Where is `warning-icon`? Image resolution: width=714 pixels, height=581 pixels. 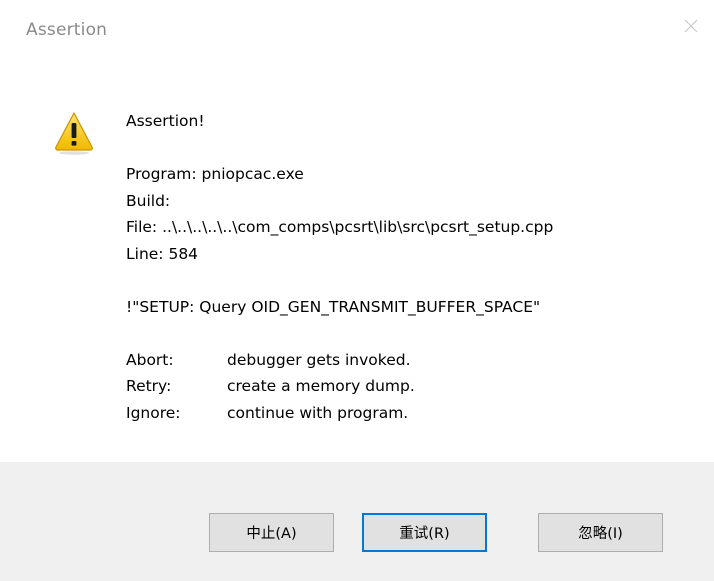 warning-icon is located at coordinates (74, 133).